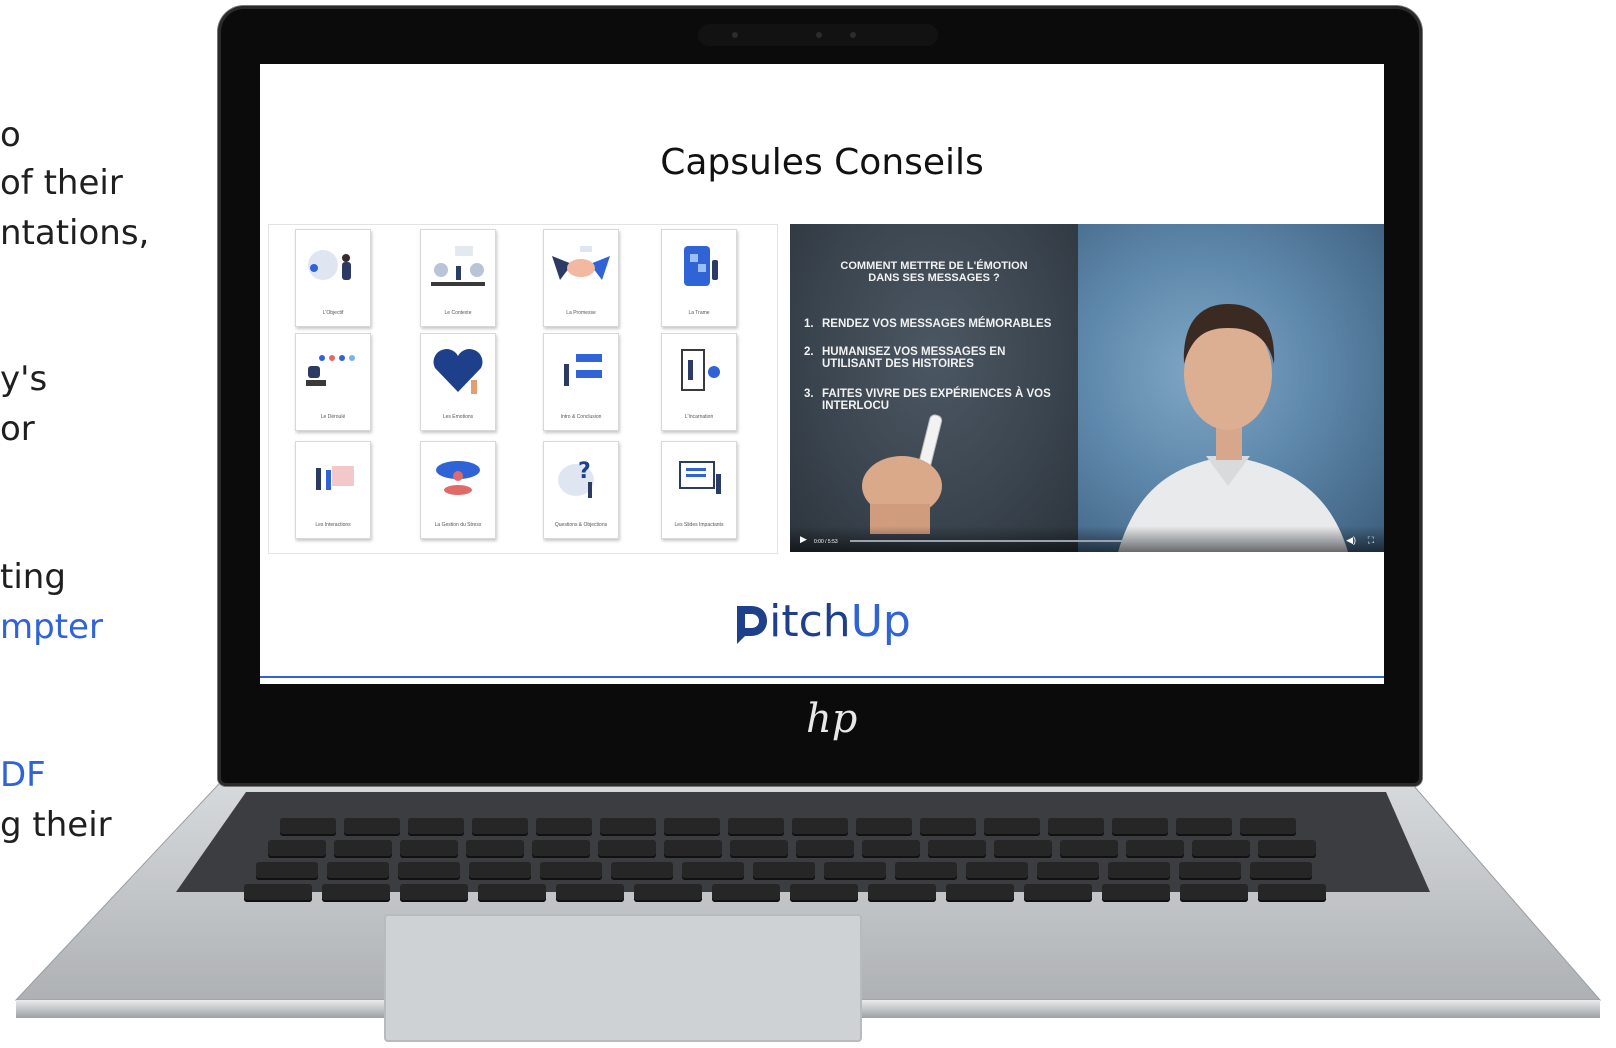 This screenshot has width=1616, height=1048. I want to click on people-park-icon, so click(458, 266).